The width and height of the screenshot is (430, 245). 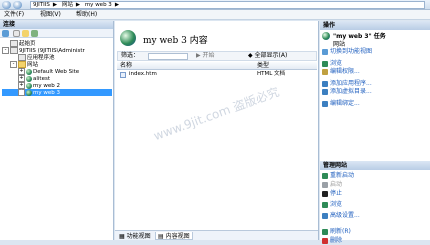 I want to click on menu-view: 视图(V), so click(x=50, y=15).